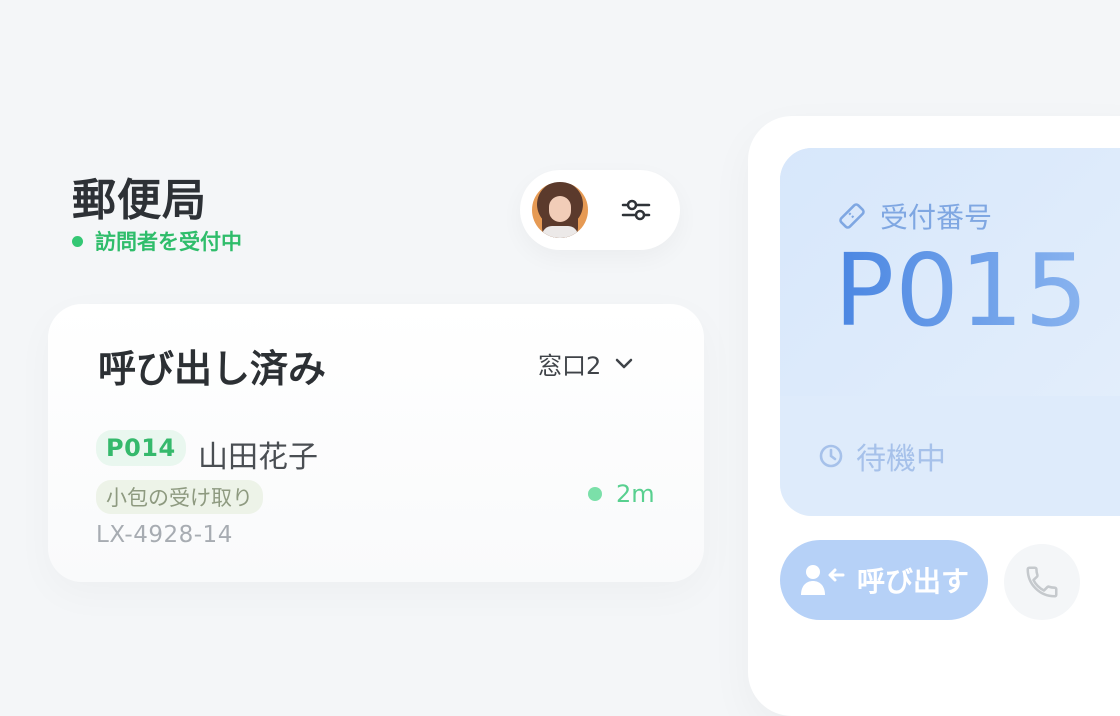 The image size is (1120, 716). I want to click on elapsed-time: 2m, so click(621, 494).